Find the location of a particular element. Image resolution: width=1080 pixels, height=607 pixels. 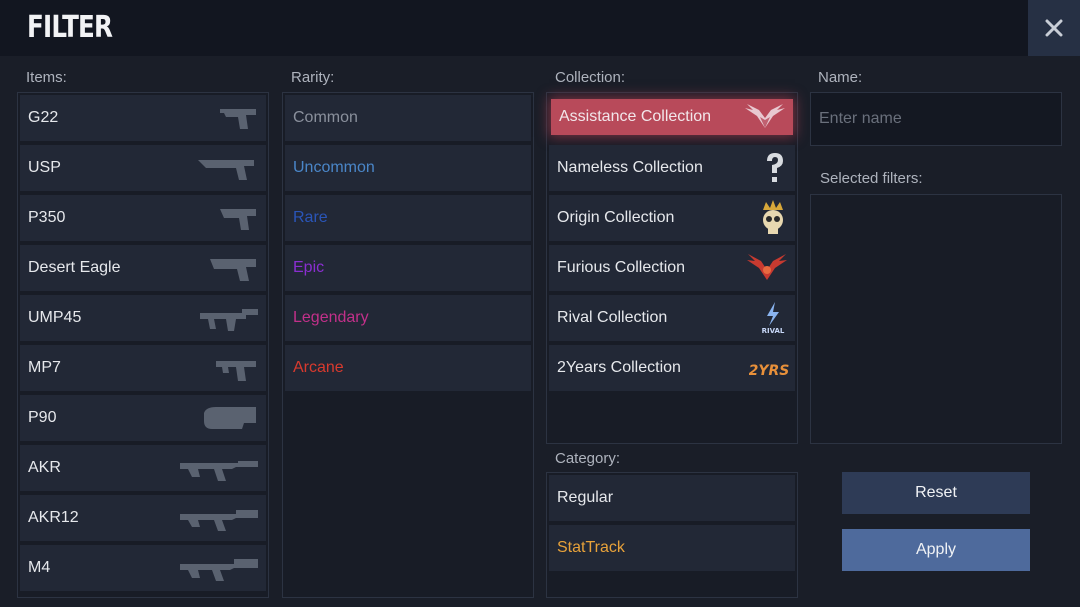

collection-nameless: Nameless Collection is located at coordinates (672, 168).